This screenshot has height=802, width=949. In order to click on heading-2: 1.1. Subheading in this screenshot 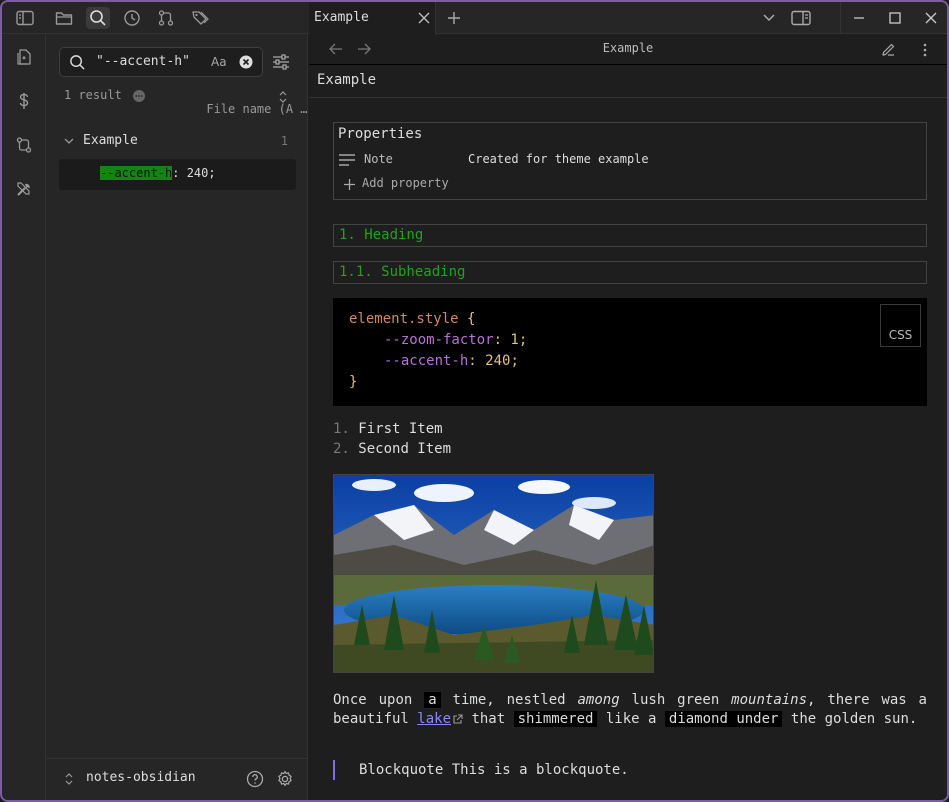, I will do `click(630, 272)`.